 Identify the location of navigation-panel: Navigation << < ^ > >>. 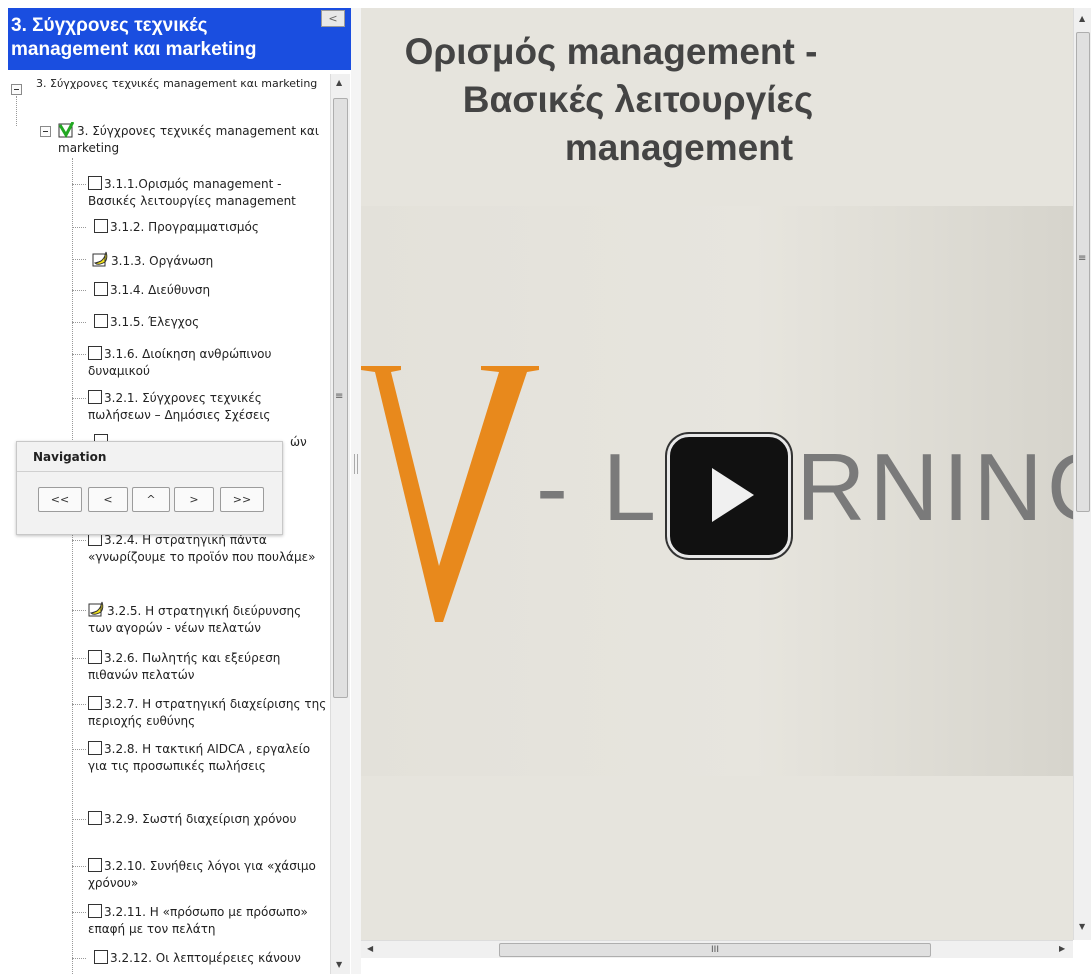
(149, 488).